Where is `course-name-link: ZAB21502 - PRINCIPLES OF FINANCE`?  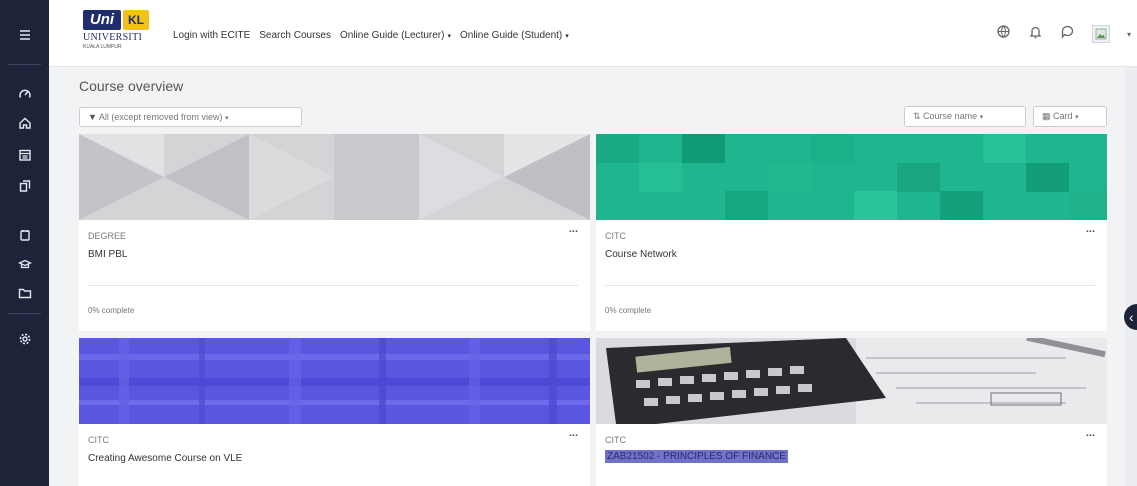
course-name-link: ZAB21502 - PRINCIPLES OF FINANCE is located at coordinates (696, 456).